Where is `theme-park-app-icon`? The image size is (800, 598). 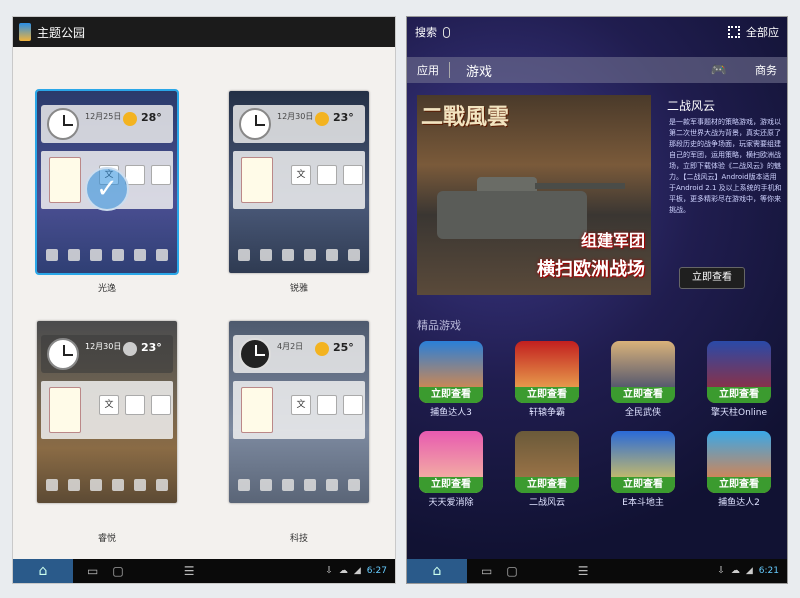
theme-park-app-icon is located at coordinates (25, 32).